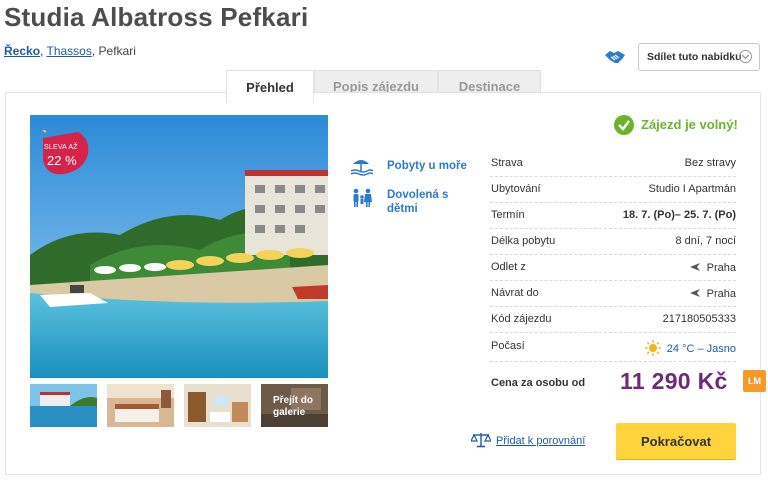 The width and height of the screenshot is (768, 482). What do you see at coordinates (61, 147) in the screenshot?
I see `sale-label: SLEVA AŽ` at bounding box center [61, 147].